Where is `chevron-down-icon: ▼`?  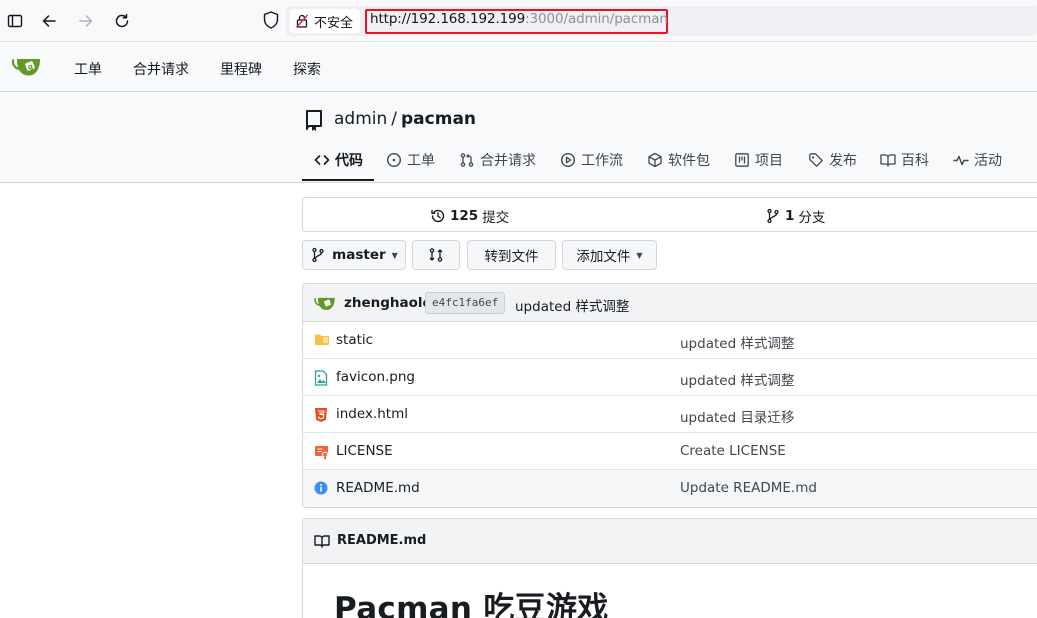
chevron-down-icon: ▼ is located at coordinates (639, 255).